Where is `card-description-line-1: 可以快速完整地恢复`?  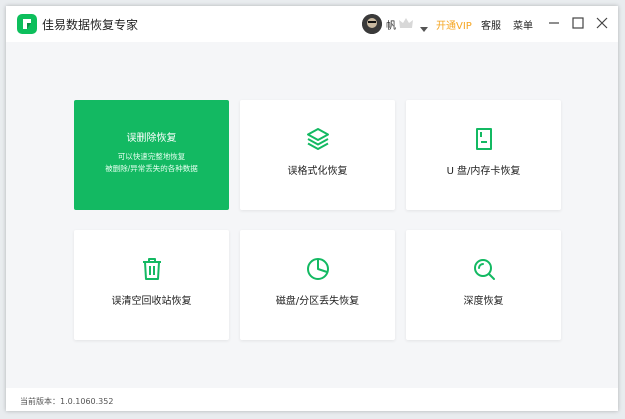 card-description-line-1: 可以快速完整地恢复 is located at coordinates (151, 156).